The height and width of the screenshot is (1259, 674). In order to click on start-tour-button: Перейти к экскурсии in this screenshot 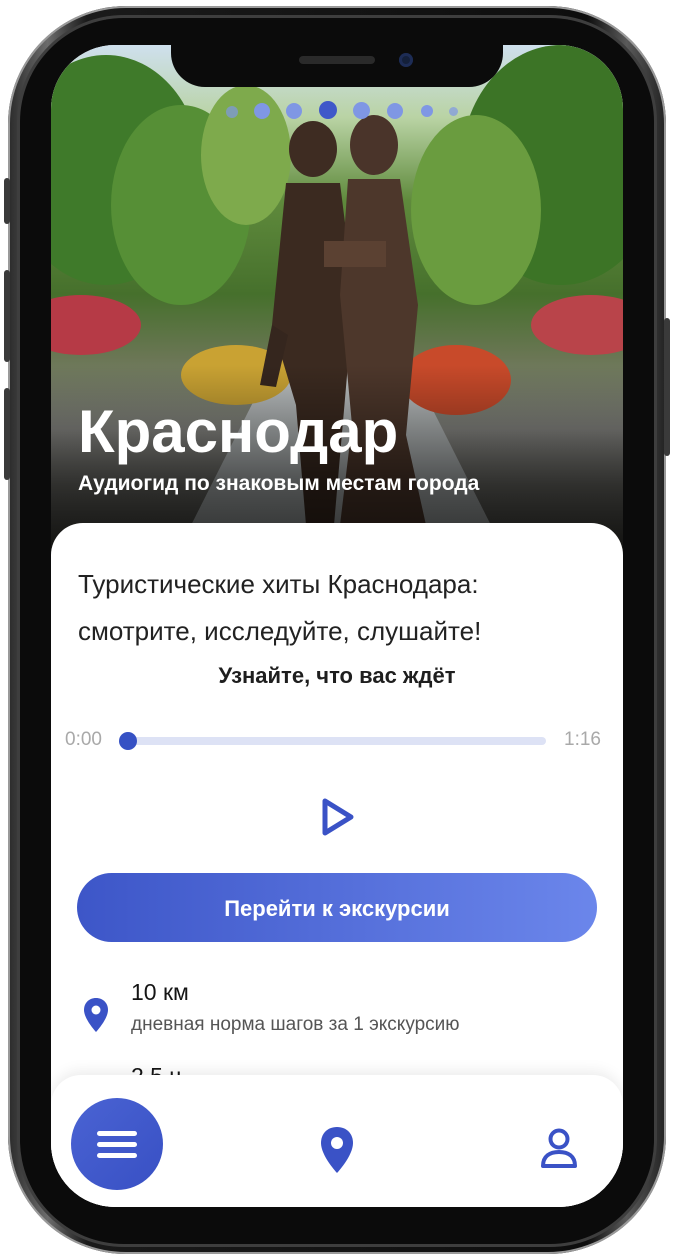, I will do `click(337, 907)`.